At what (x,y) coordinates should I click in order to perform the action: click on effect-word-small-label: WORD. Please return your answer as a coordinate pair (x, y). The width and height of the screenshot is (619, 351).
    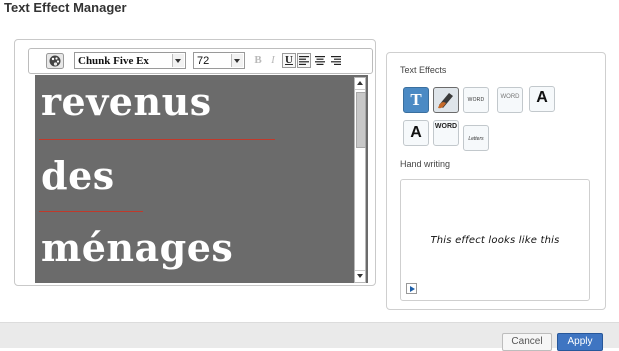
    Looking at the image, I should click on (476, 100).